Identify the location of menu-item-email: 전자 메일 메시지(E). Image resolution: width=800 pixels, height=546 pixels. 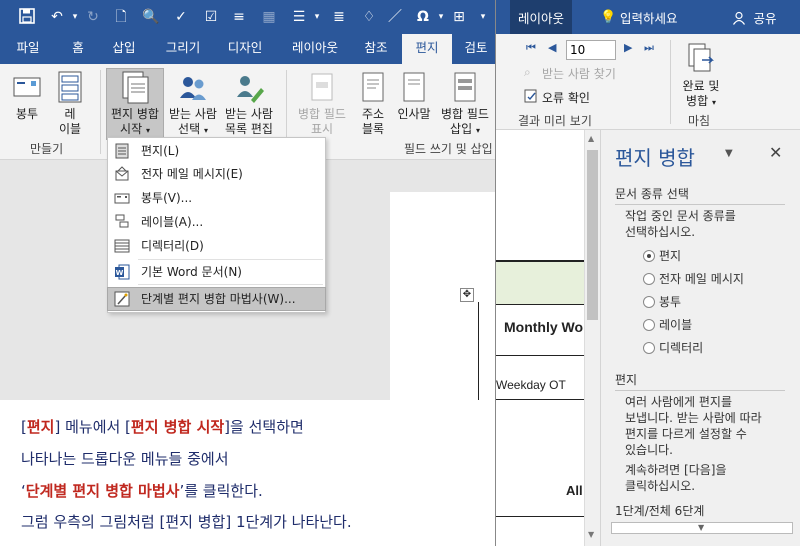
(216, 174).